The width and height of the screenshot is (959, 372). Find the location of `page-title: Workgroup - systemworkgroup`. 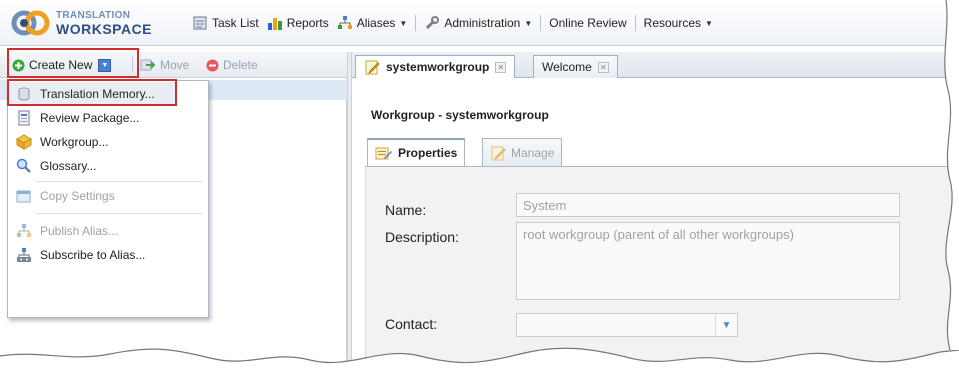

page-title: Workgroup - systemworkgroup is located at coordinates (460, 115).